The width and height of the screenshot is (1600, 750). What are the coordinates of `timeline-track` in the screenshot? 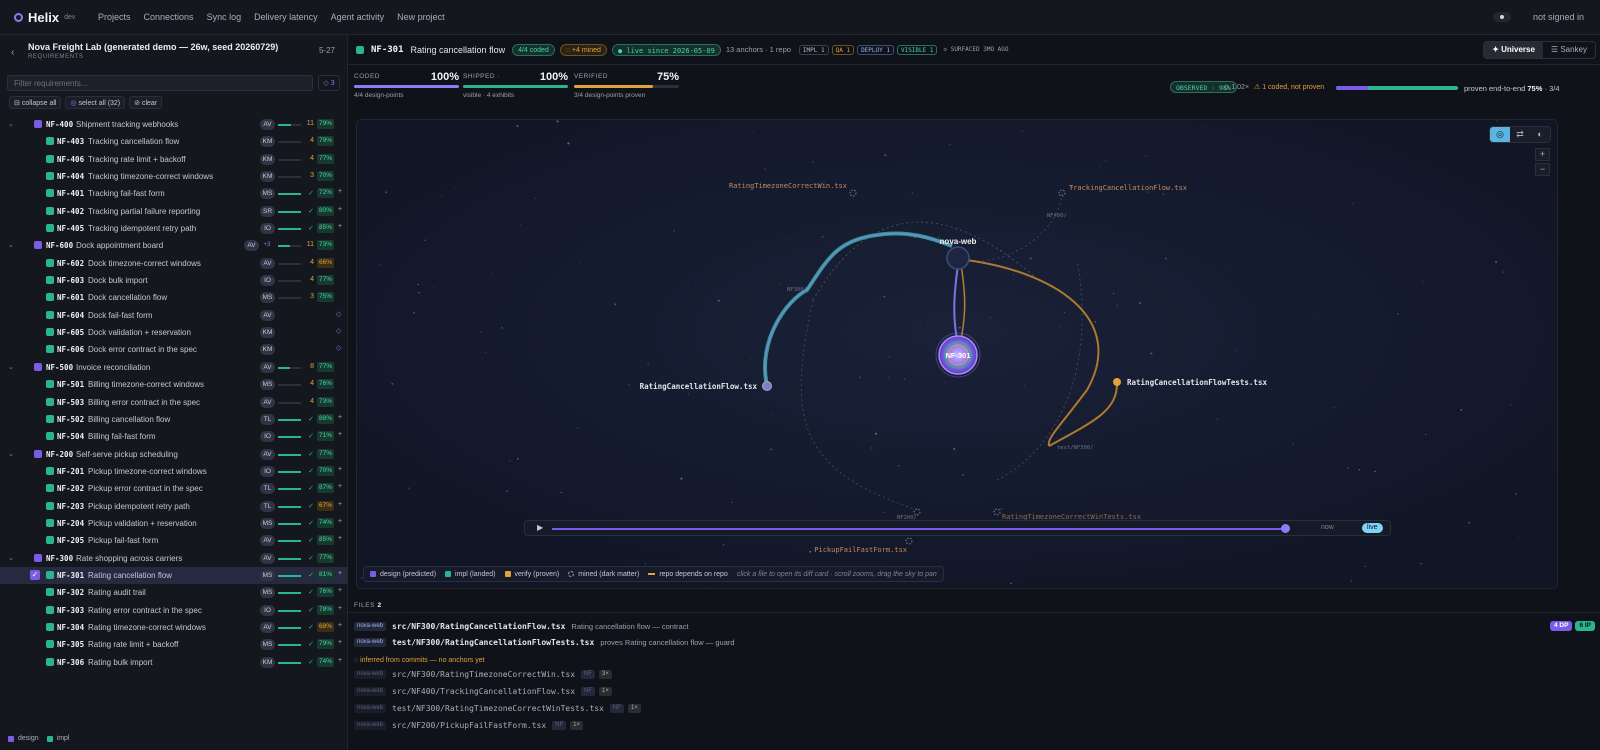 It's located at (920, 529).